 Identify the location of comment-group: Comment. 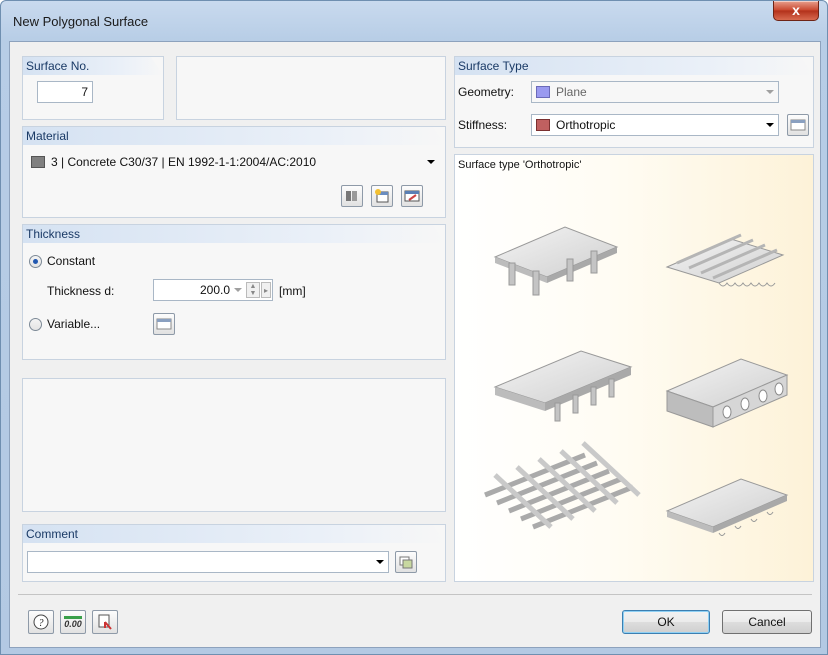
(234, 553).